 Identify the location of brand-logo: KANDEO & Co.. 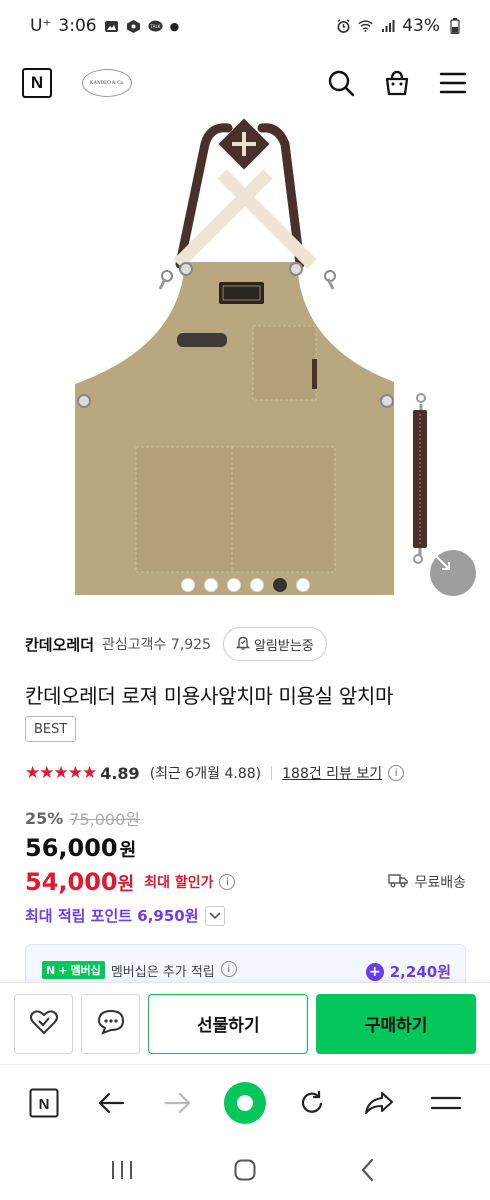
(107, 83).